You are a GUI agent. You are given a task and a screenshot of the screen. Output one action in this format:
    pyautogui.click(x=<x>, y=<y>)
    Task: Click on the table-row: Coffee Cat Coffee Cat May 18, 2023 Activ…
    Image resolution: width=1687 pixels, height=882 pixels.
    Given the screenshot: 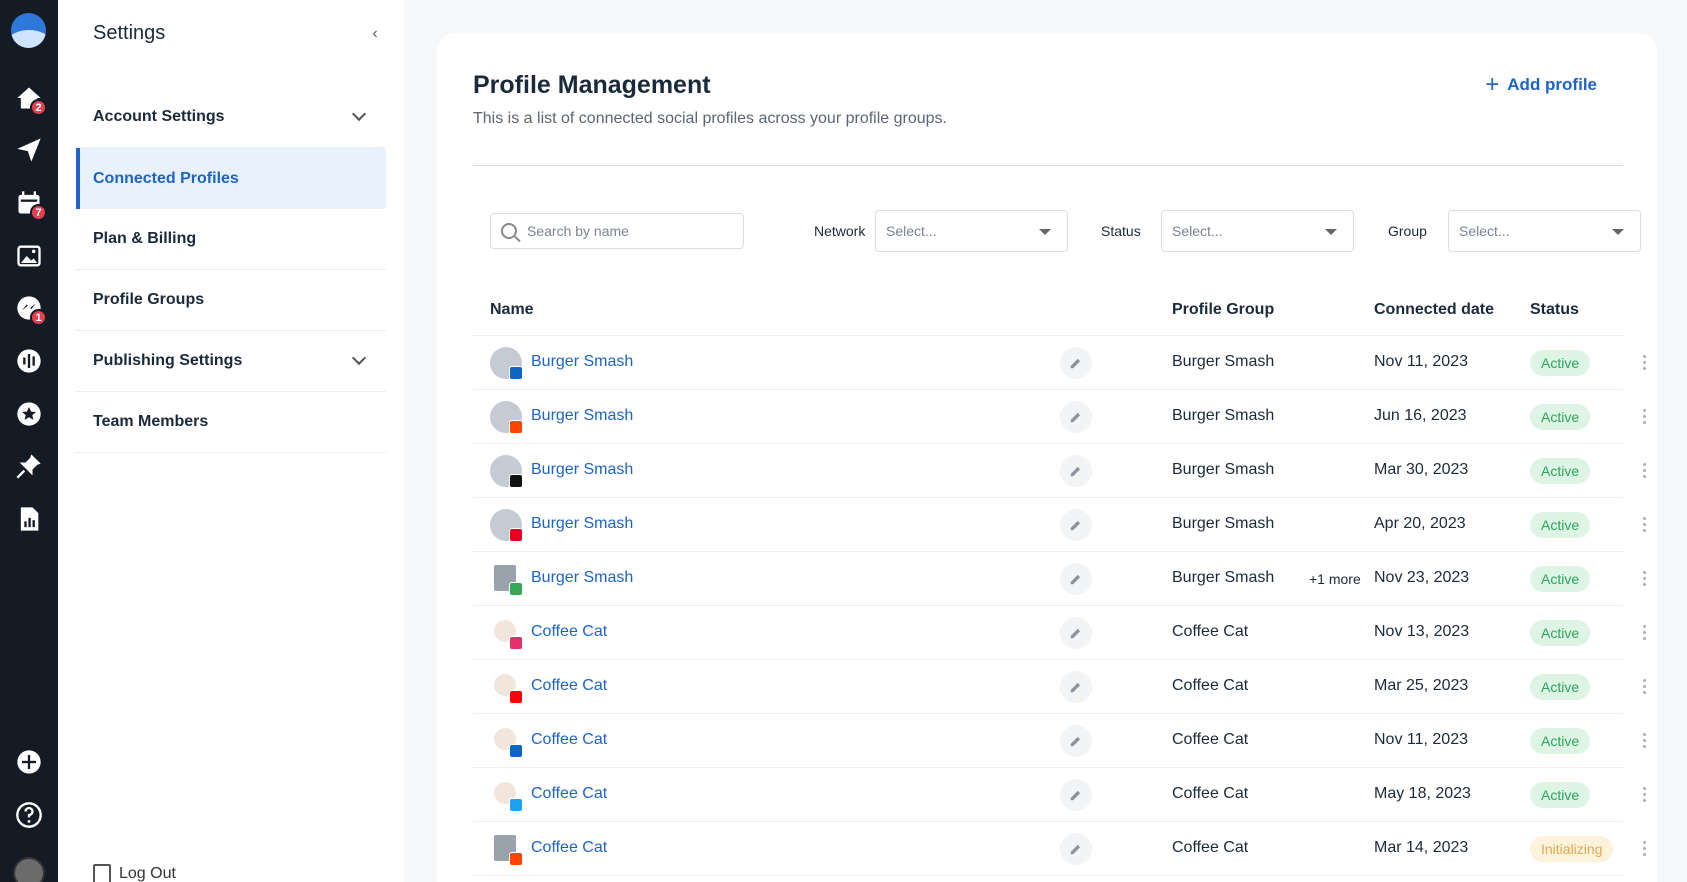 What is the action you would take?
    pyautogui.click(x=1059, y=795)
    